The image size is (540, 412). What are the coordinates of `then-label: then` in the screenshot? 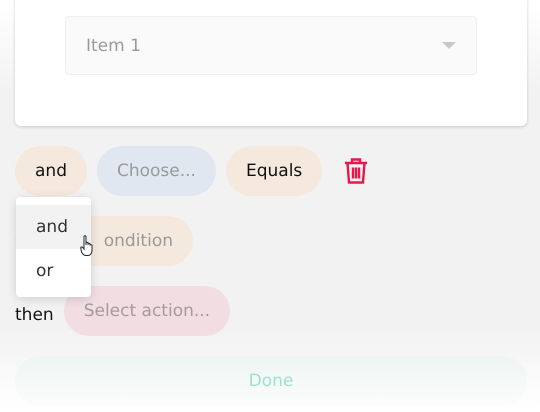 It's located at (34, 315).